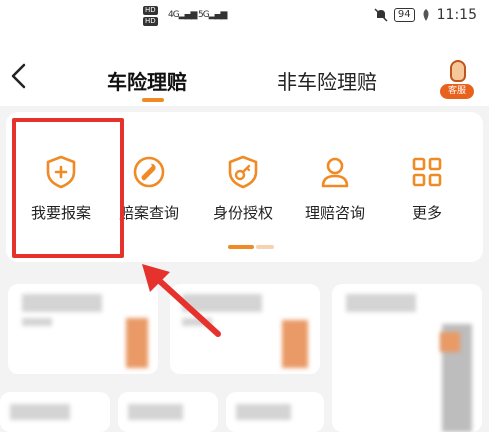 This screenshot has width=489, height=432. I want to click on action-label: 更多, so click(426, 213).